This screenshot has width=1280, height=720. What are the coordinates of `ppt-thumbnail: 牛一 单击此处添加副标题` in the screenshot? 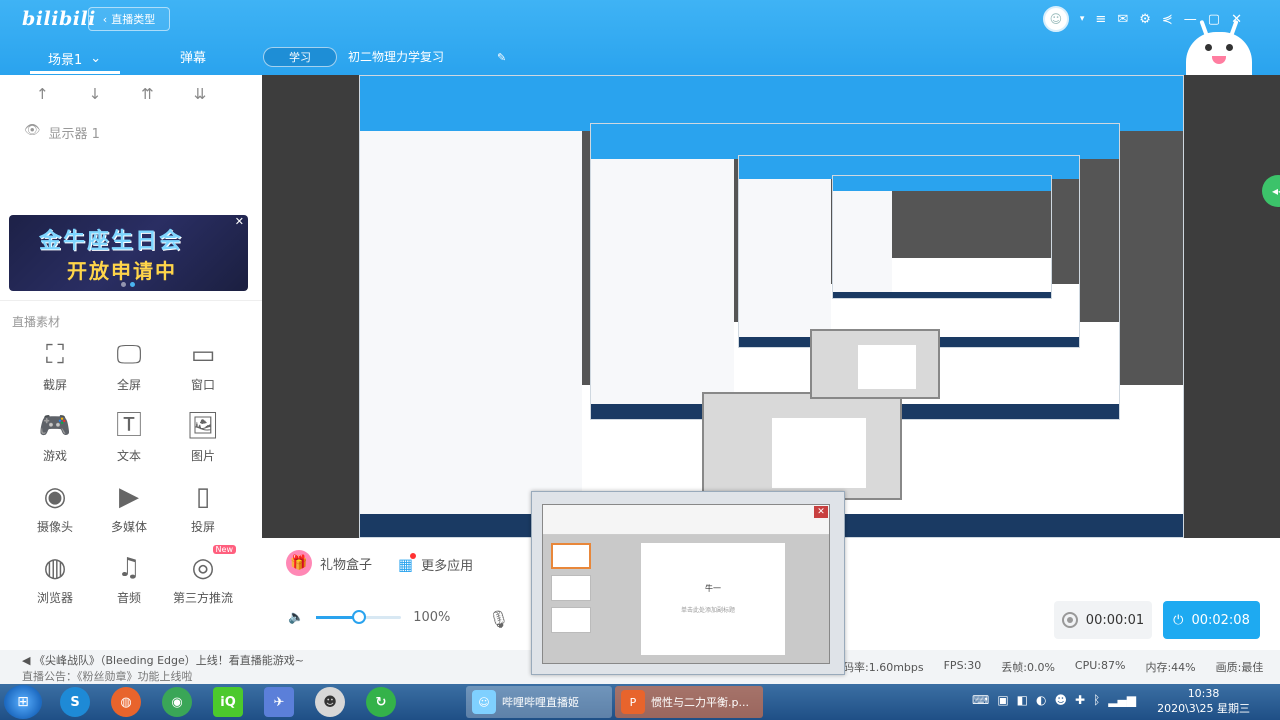 It's located at (686, 584).